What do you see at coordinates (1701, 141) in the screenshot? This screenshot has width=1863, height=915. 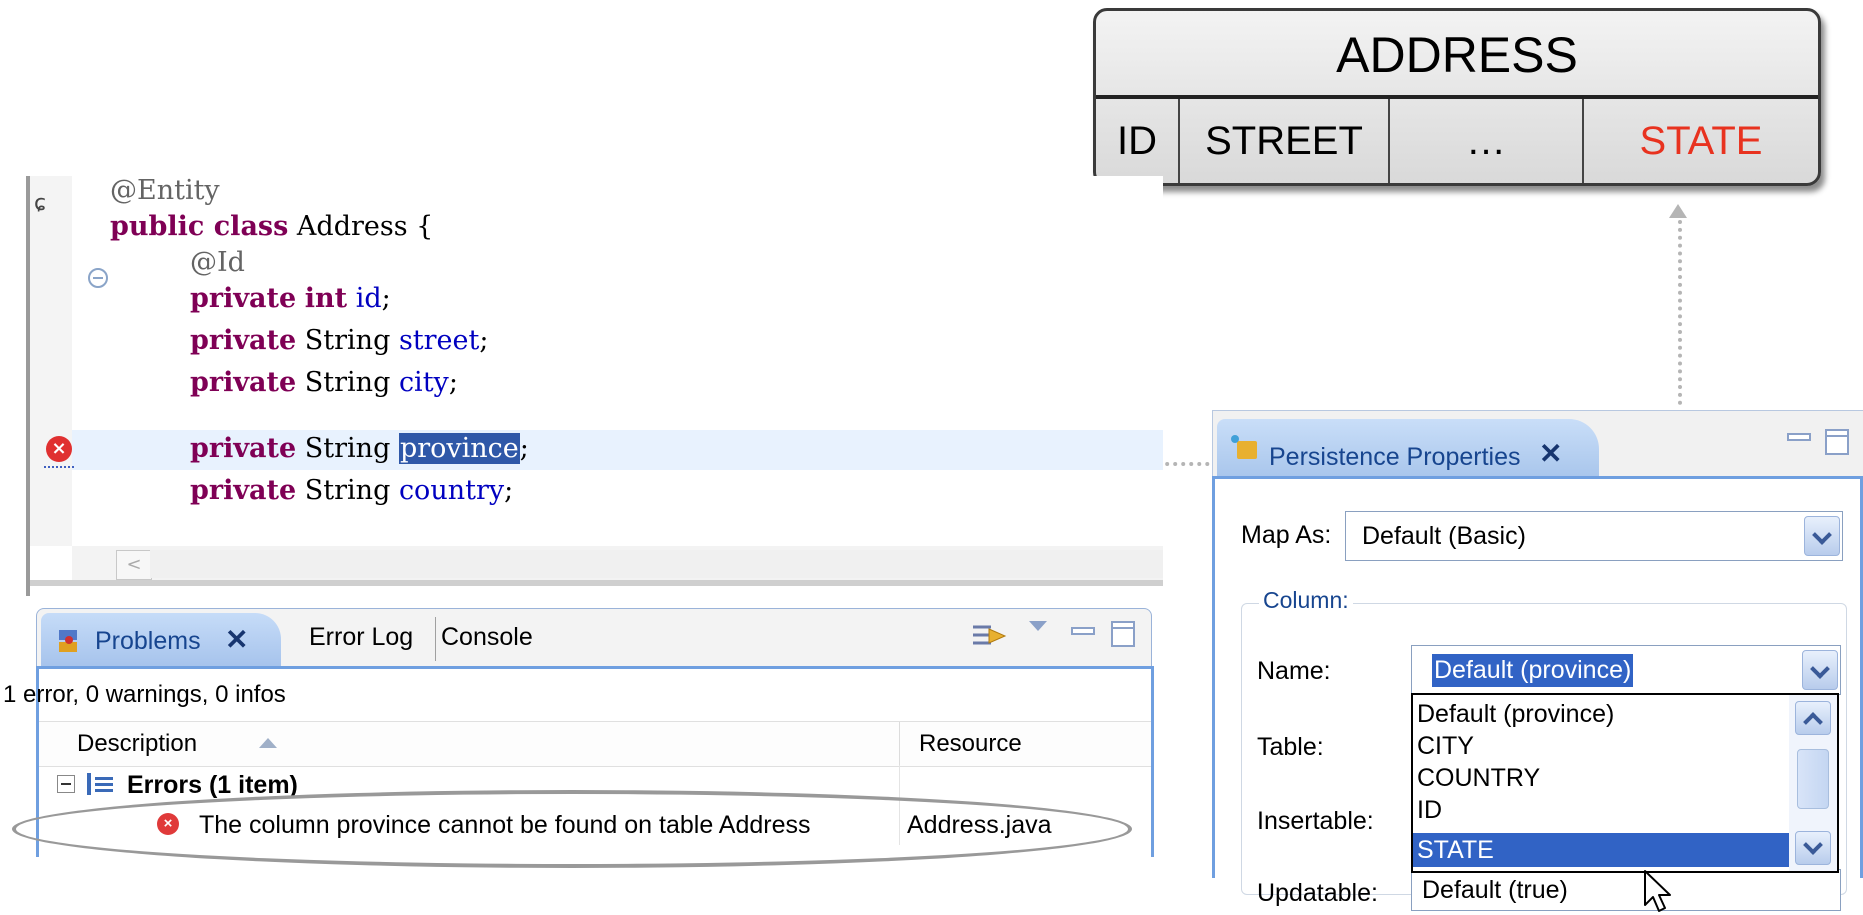 I see `table-column-state: STATE` at bounding box center [1701, 141].